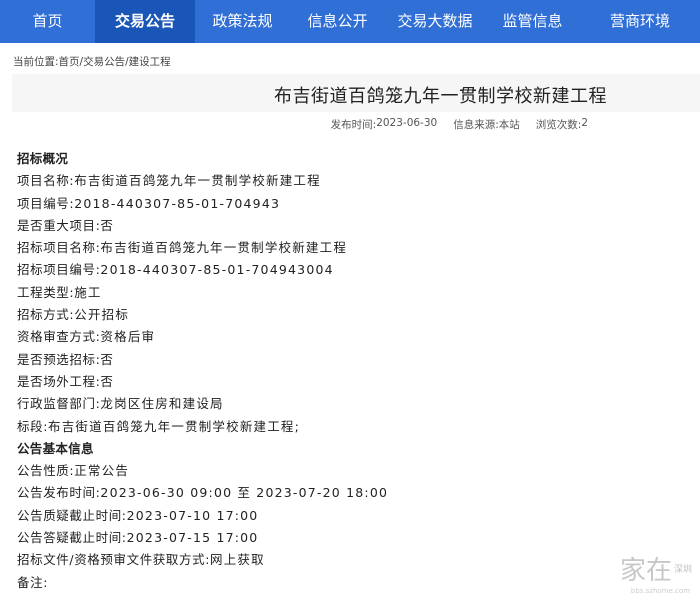  Describe the element at coordinates (115, 62) in the screenshot. I see `breadcrumb-path: 首页/交易公告/建设工程` at that location.